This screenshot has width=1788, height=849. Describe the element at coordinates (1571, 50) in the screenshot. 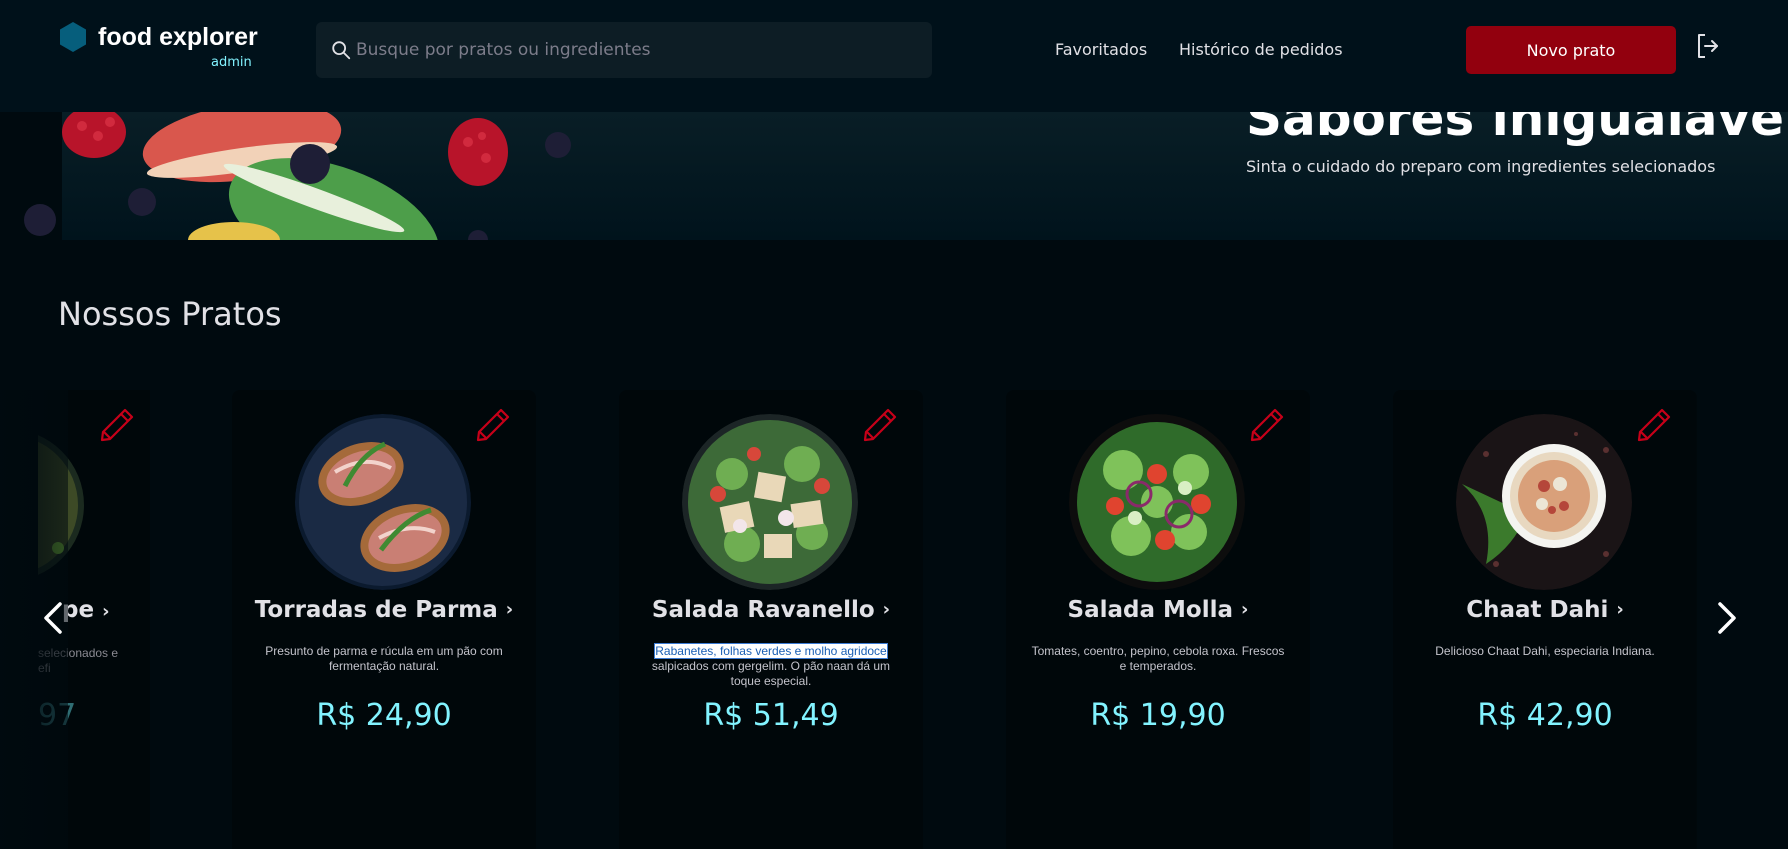

I see `new-dish-button: Novo prato` at that location.